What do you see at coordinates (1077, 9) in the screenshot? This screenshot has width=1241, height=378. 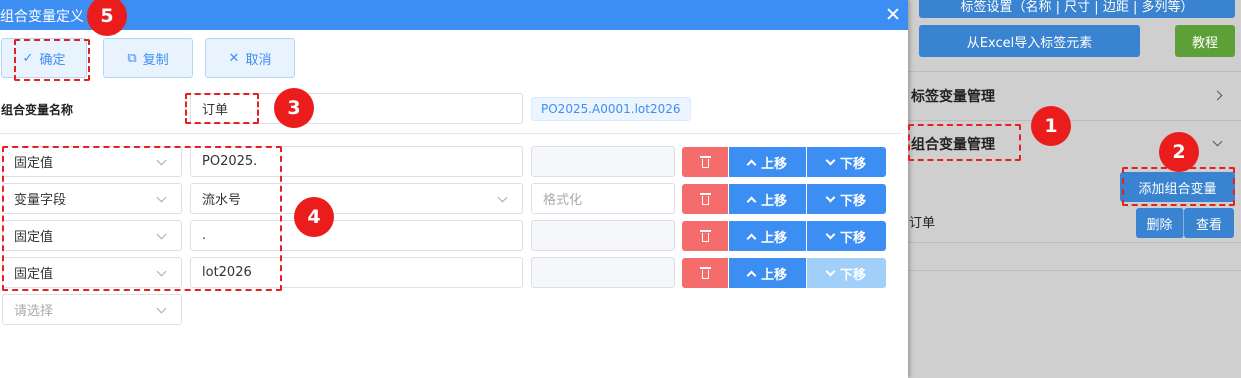 I see `label-settings-button: 标签设置（名称 | 尺寸 | 边距 | 多列等）` at bounding box center [1077, 9].